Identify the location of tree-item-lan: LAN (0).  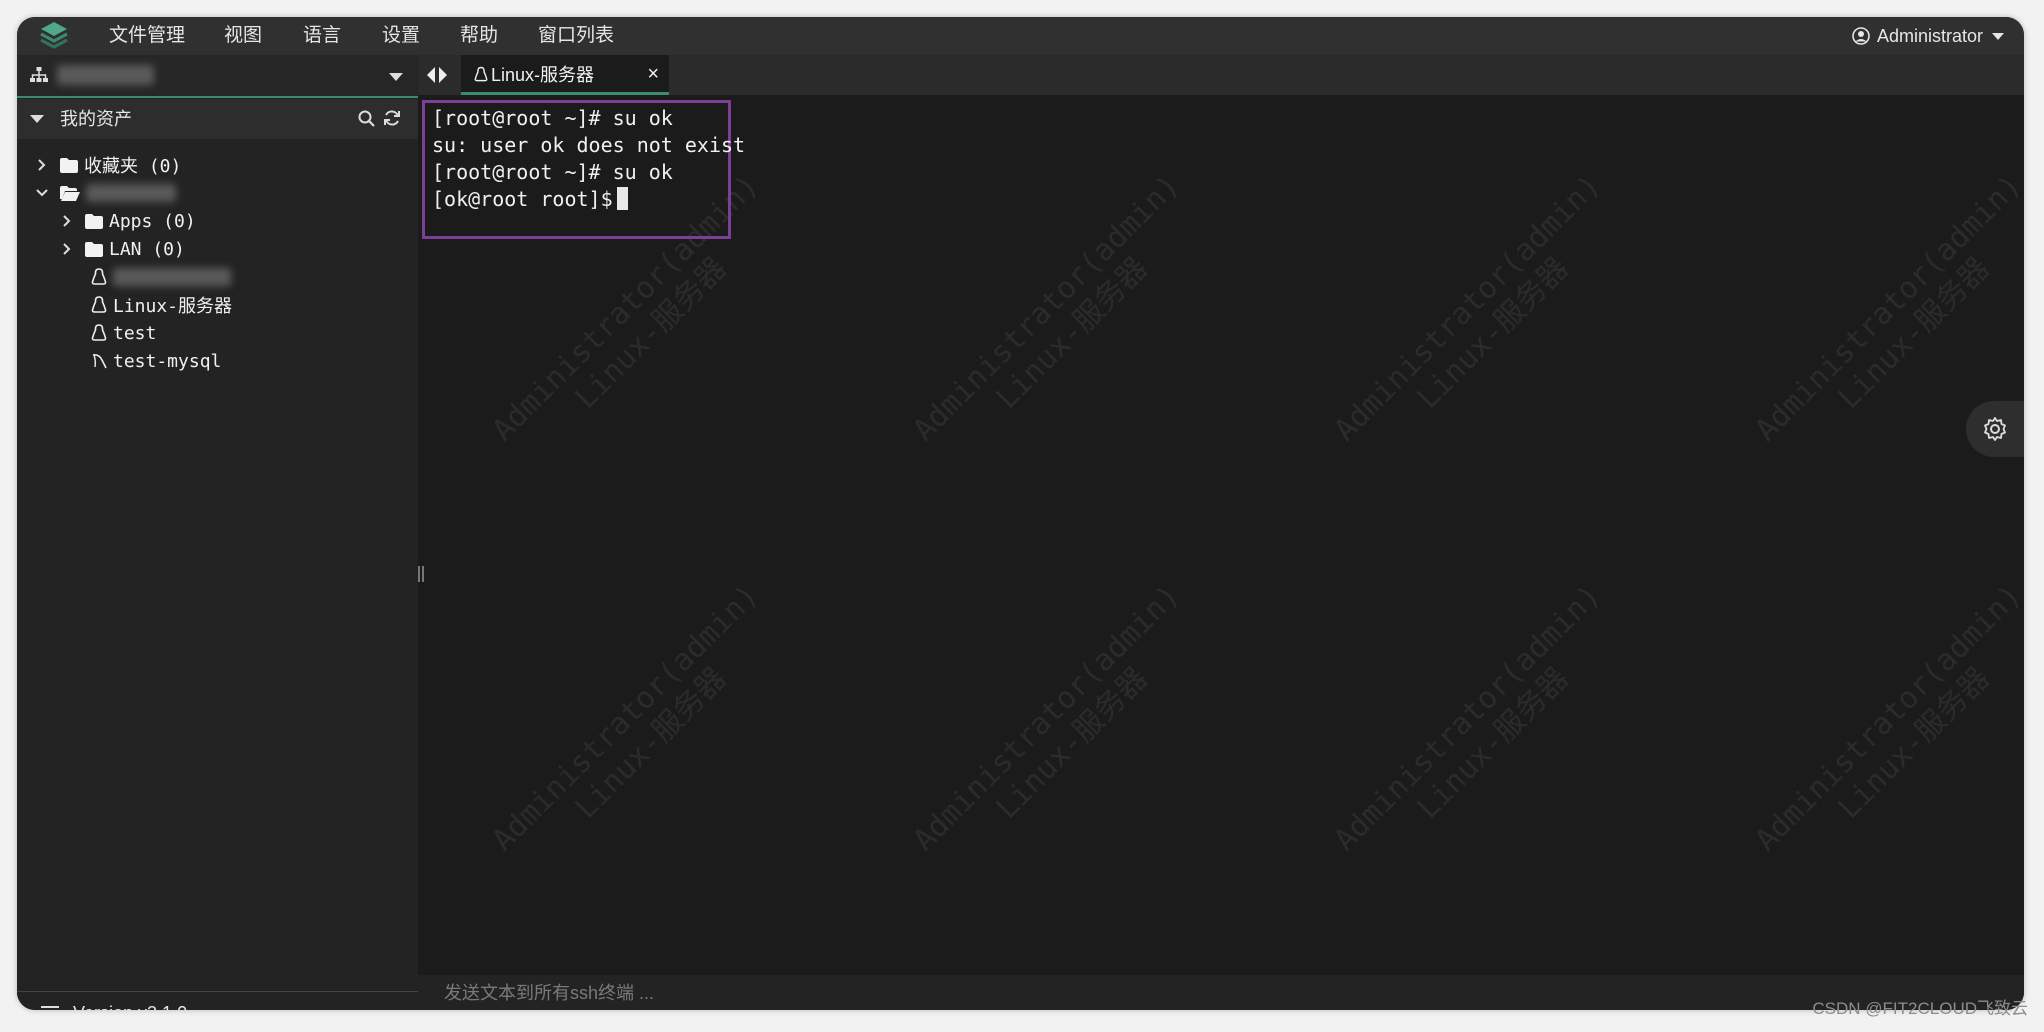
(121, 249).